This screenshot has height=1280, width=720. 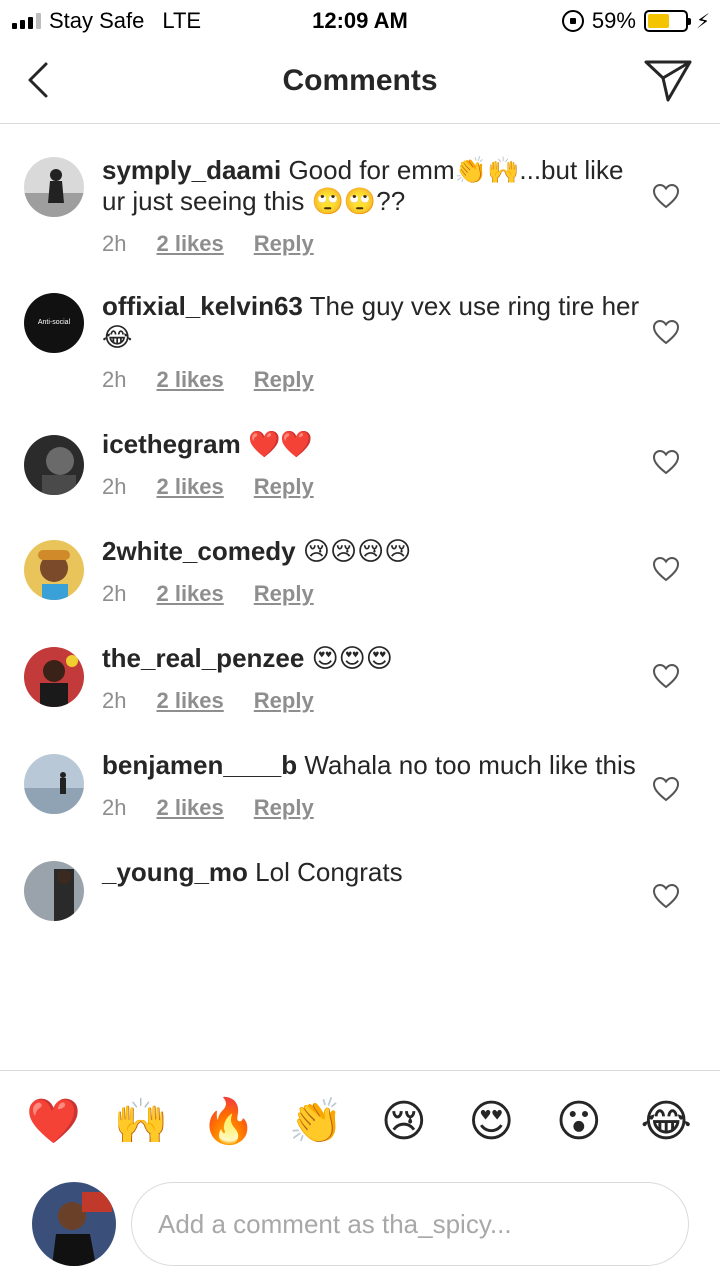 I want to click on emoji-raised-hands-button: 🙌, so click(x=141, y=1122).